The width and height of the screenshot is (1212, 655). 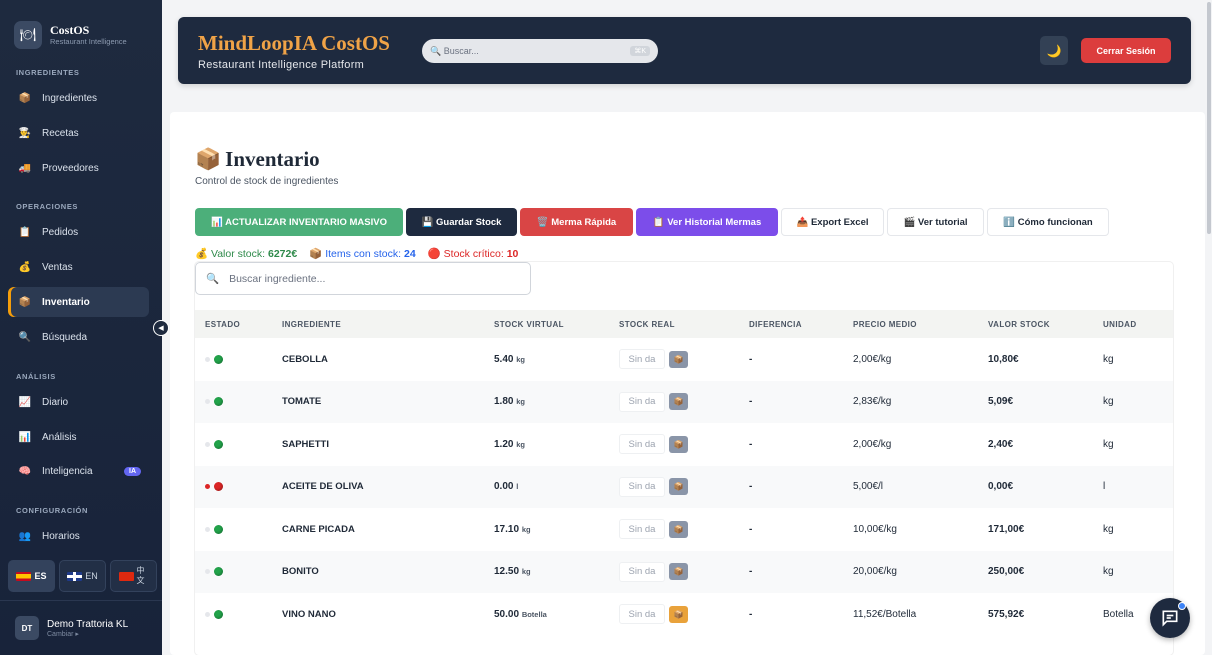 What do you see at coordinates (1048, 222) in the screenshot?
I see `how-it-works-button: ℹ️ Cómo funcionan` at bounding box center [1048, 222].